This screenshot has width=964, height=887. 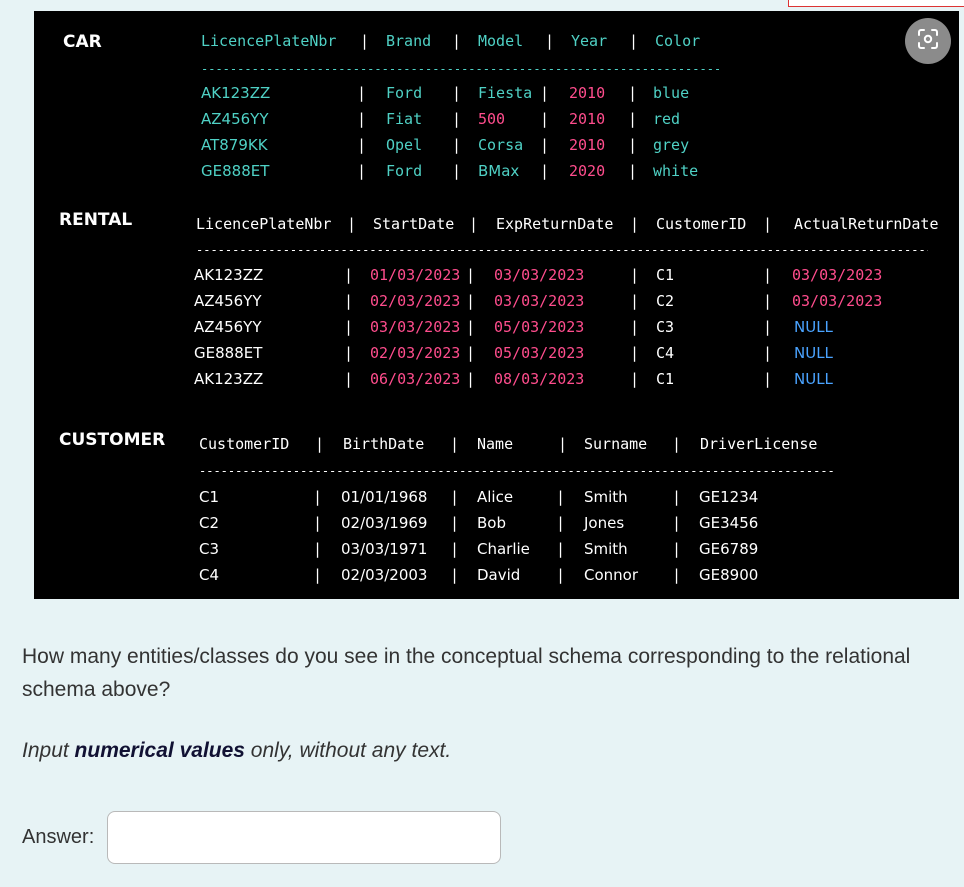 I want to click on rental-cell-plate: AZ456YY, so click(x=228, y=327).